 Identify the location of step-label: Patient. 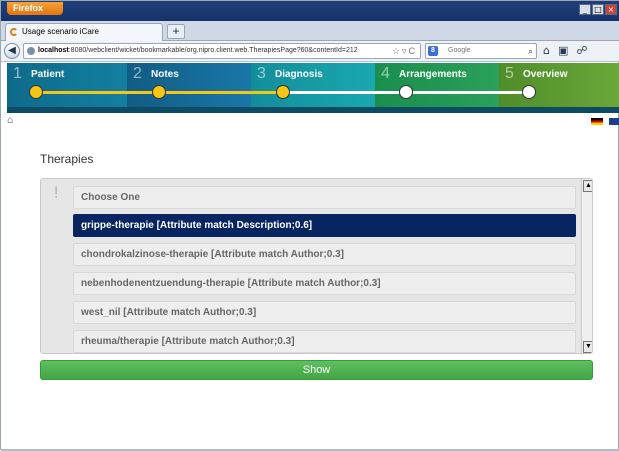
(48, 74).